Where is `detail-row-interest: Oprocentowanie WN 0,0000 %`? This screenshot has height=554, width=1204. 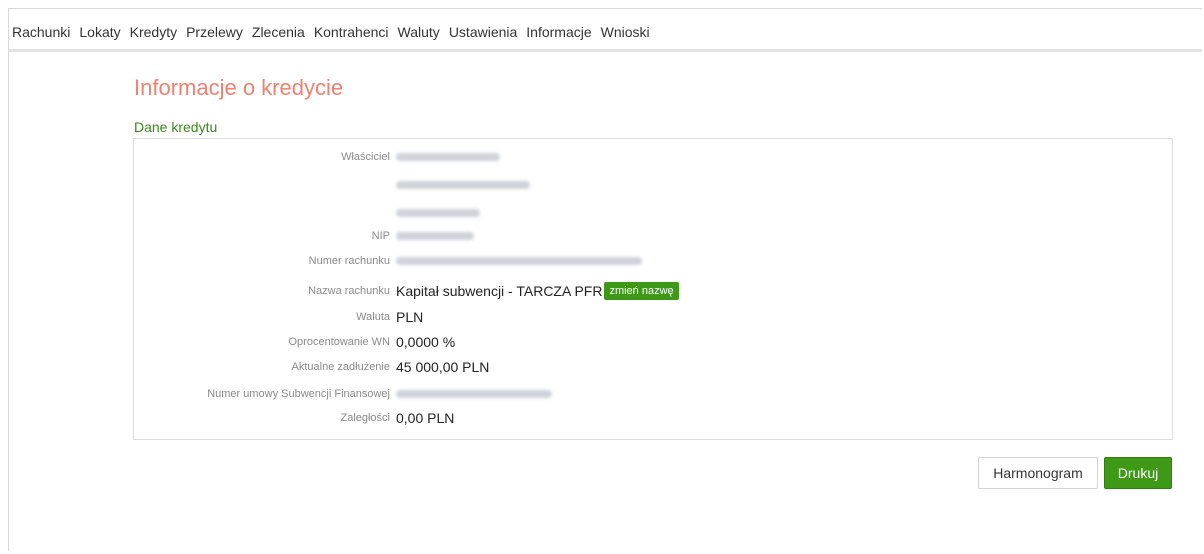
detail-row-interest: Oprocentowanie WN 0,0000 % is located at coordinates (295, 342).